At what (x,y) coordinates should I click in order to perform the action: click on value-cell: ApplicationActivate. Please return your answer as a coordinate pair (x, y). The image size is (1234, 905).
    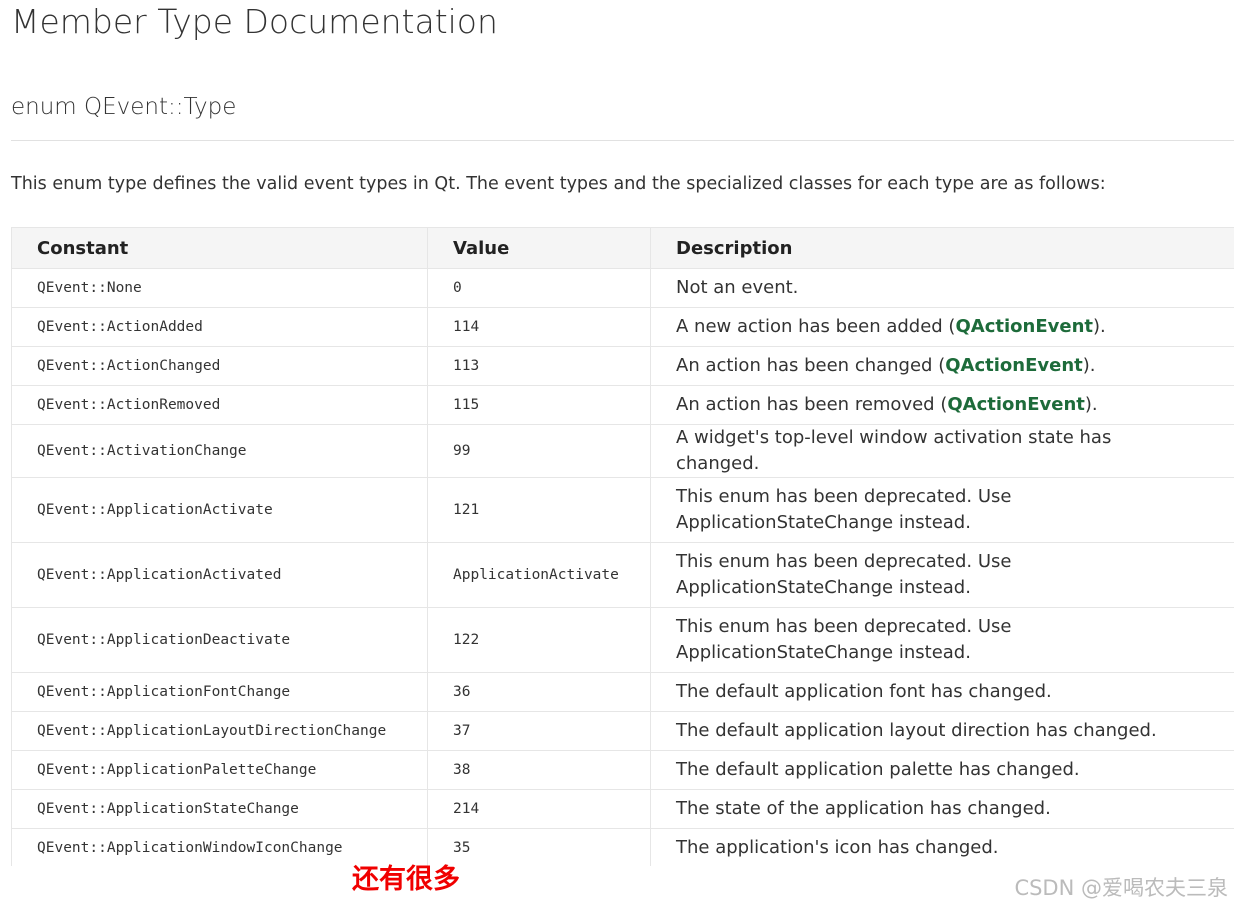
    Looking at the image, I should click on (539, 575).